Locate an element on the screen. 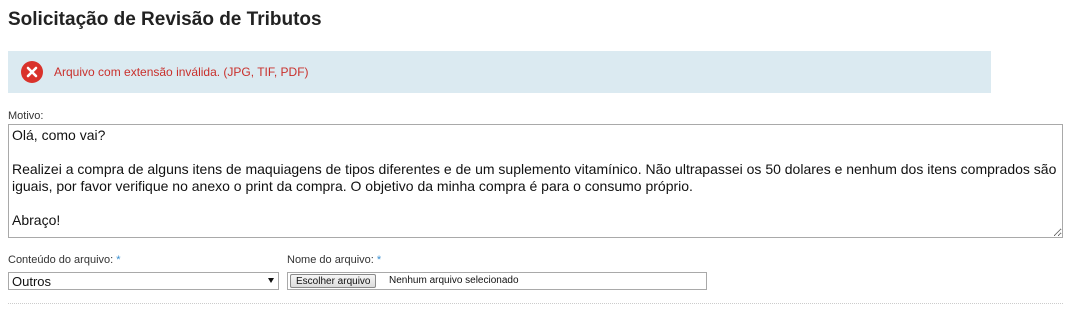  nome-label-text: Nome do arquivo: is located at coordinates (330, 260).